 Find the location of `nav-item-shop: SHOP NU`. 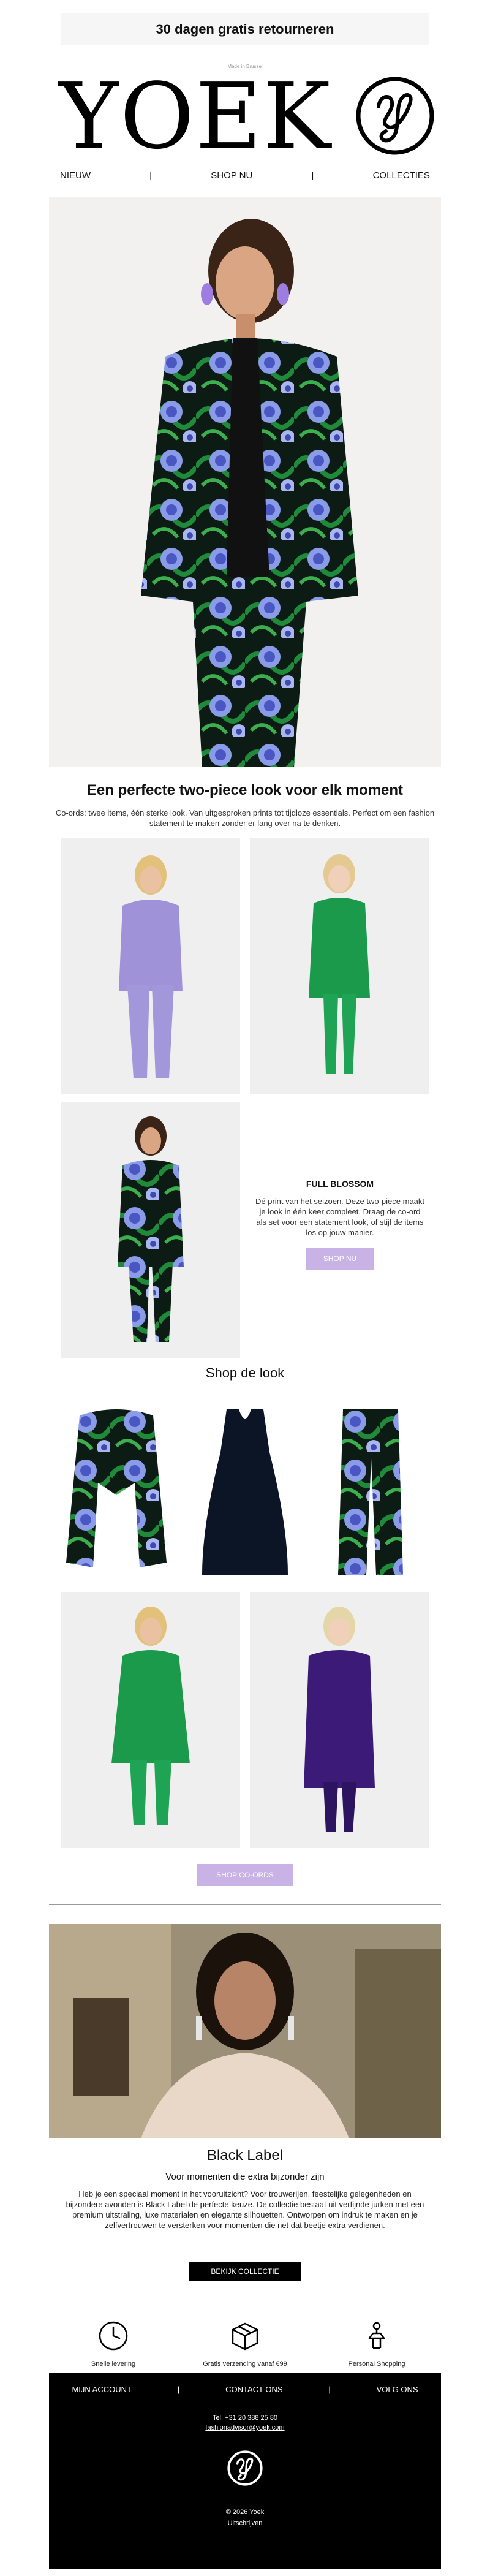

nav-item-shop: SHOP NU is located at coordinates (232, 175).